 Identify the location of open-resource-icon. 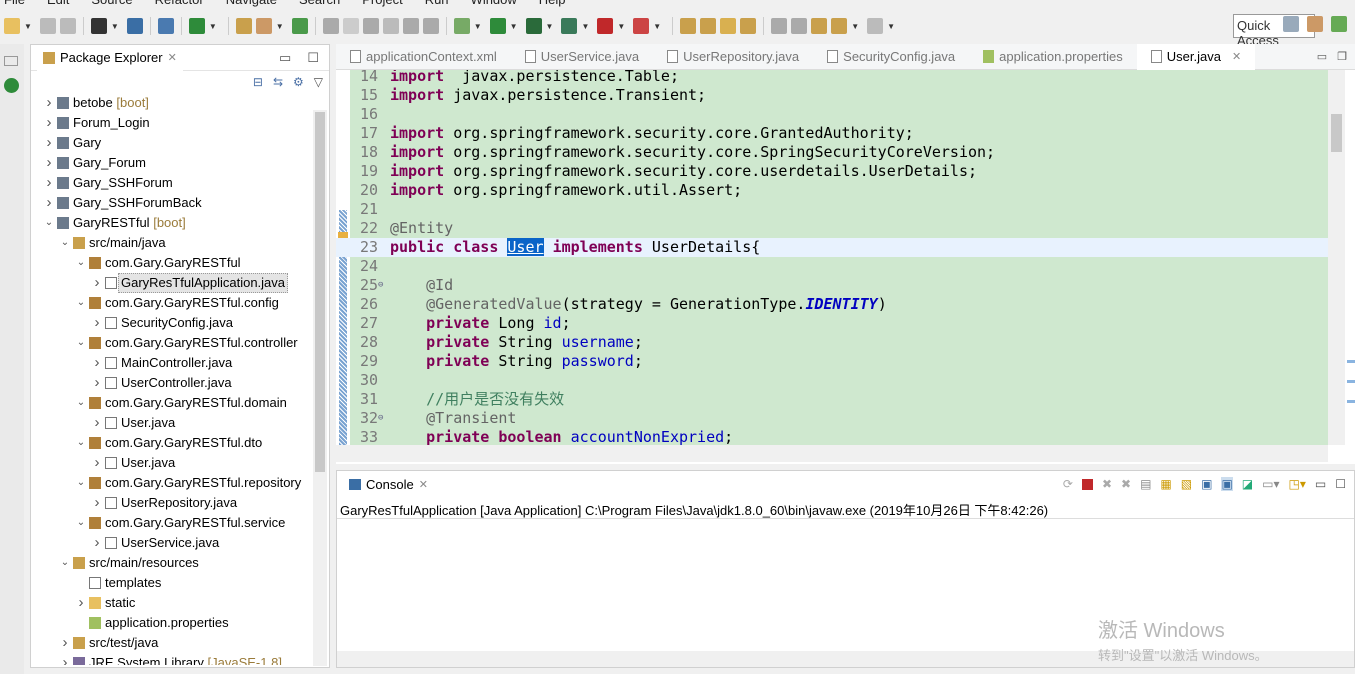
(728, 26).